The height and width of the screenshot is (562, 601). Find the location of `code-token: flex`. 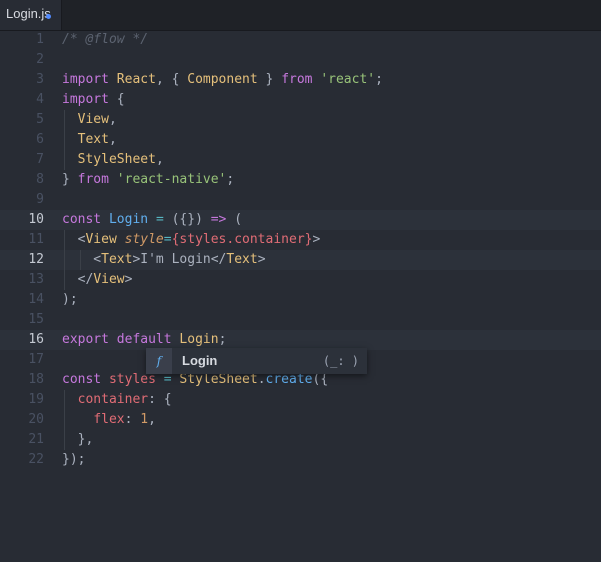

code-token: flex is located at coordinates (109, 419).